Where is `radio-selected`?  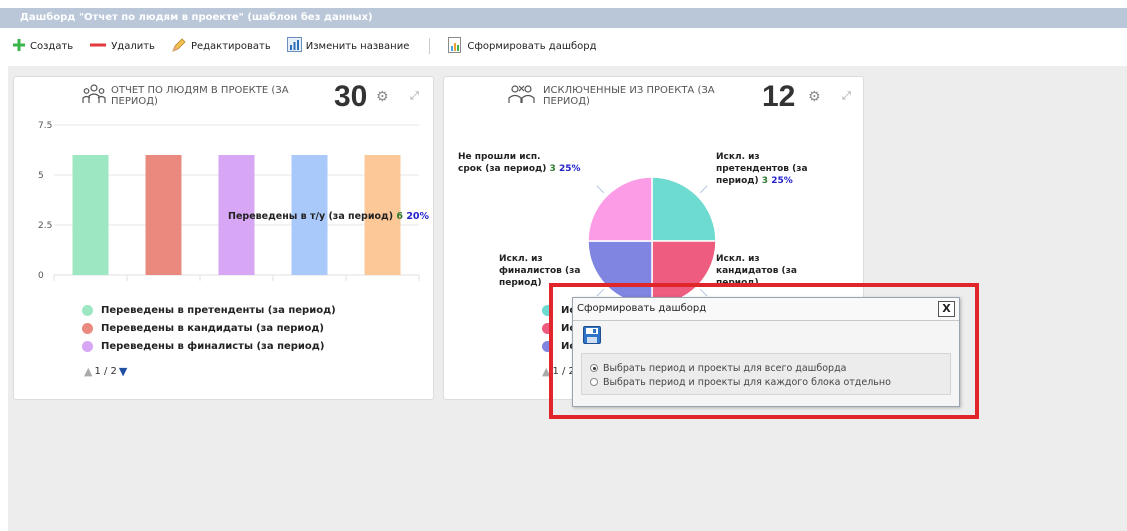 radio-selected is located at coordinates (594, 368).